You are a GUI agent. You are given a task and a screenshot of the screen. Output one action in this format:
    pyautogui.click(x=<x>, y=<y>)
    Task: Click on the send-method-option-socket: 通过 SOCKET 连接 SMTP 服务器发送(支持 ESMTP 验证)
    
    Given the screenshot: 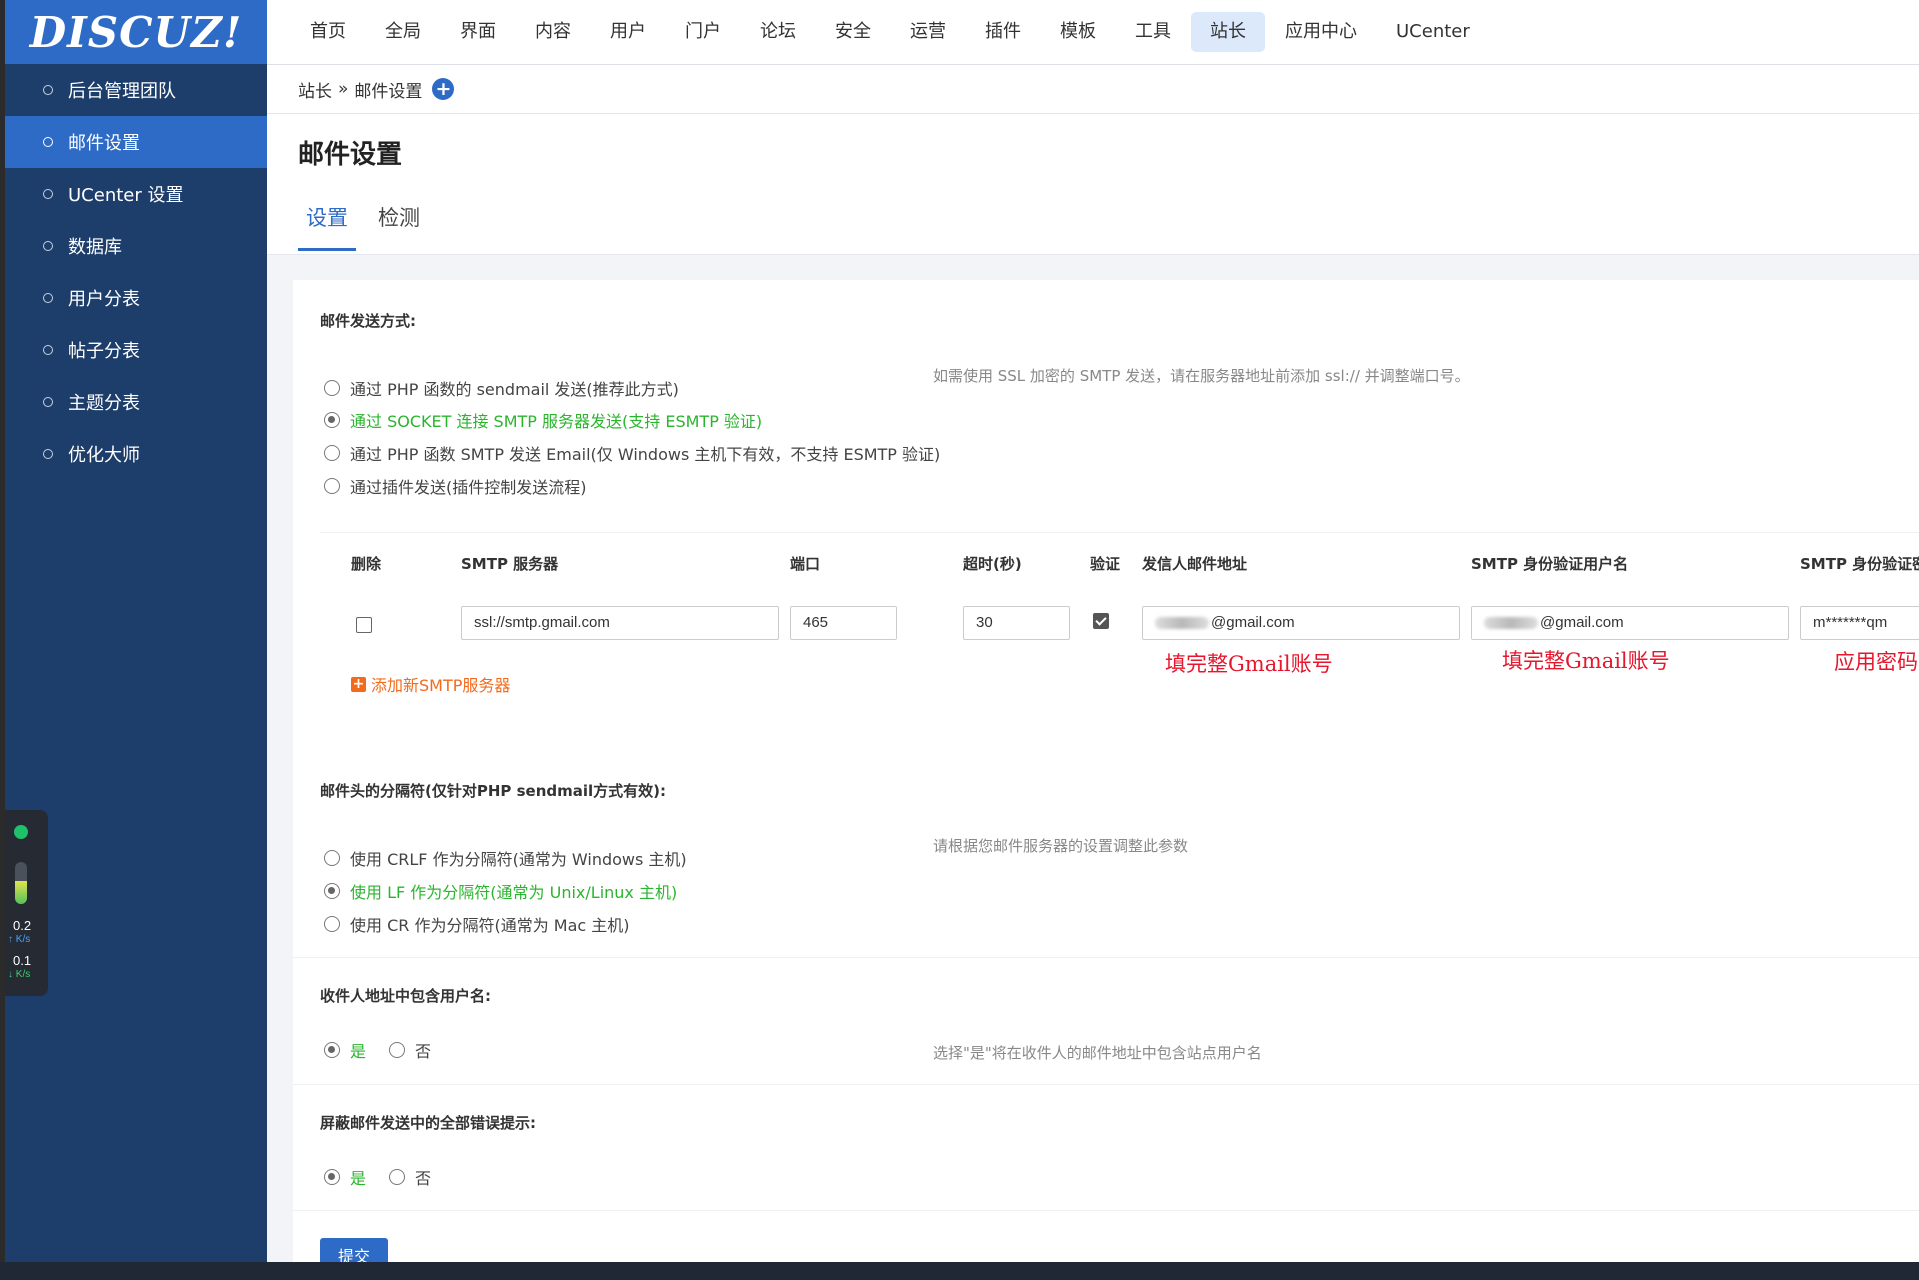 What is the action you would take?
    pyautogui.click(x=543, y=420)
    